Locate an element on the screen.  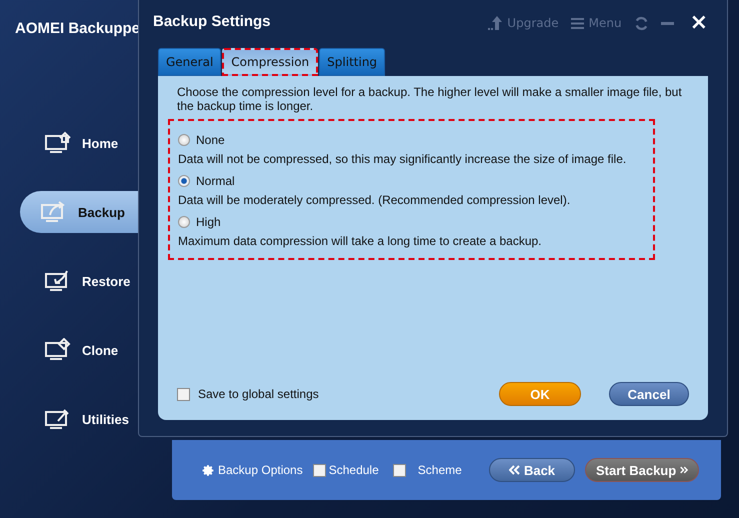
schedule-checkbox: Schedule is located at coordinates (345, 470).